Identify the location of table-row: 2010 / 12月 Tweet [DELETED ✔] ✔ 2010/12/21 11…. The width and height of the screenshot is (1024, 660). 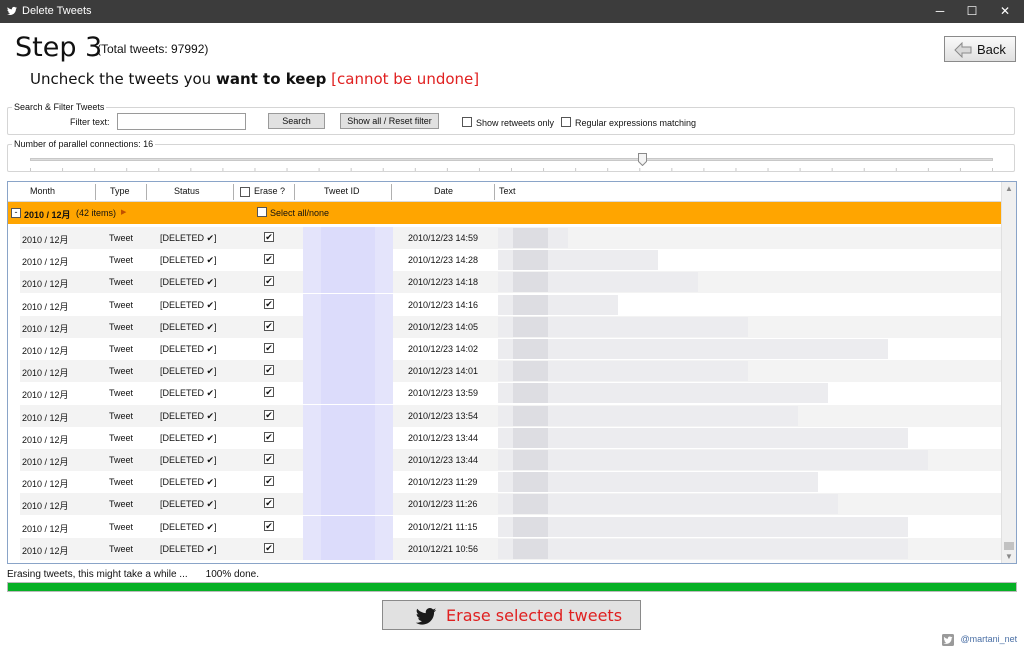
(512, 526).